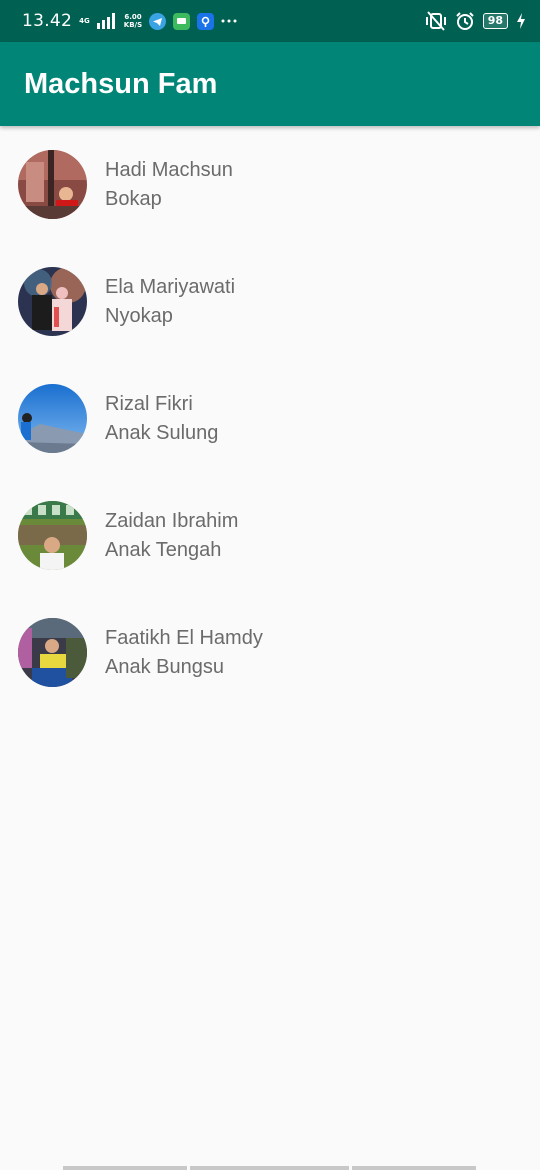  I want to click on member-name: Faatikh El Hamdy, so click(184, 637).